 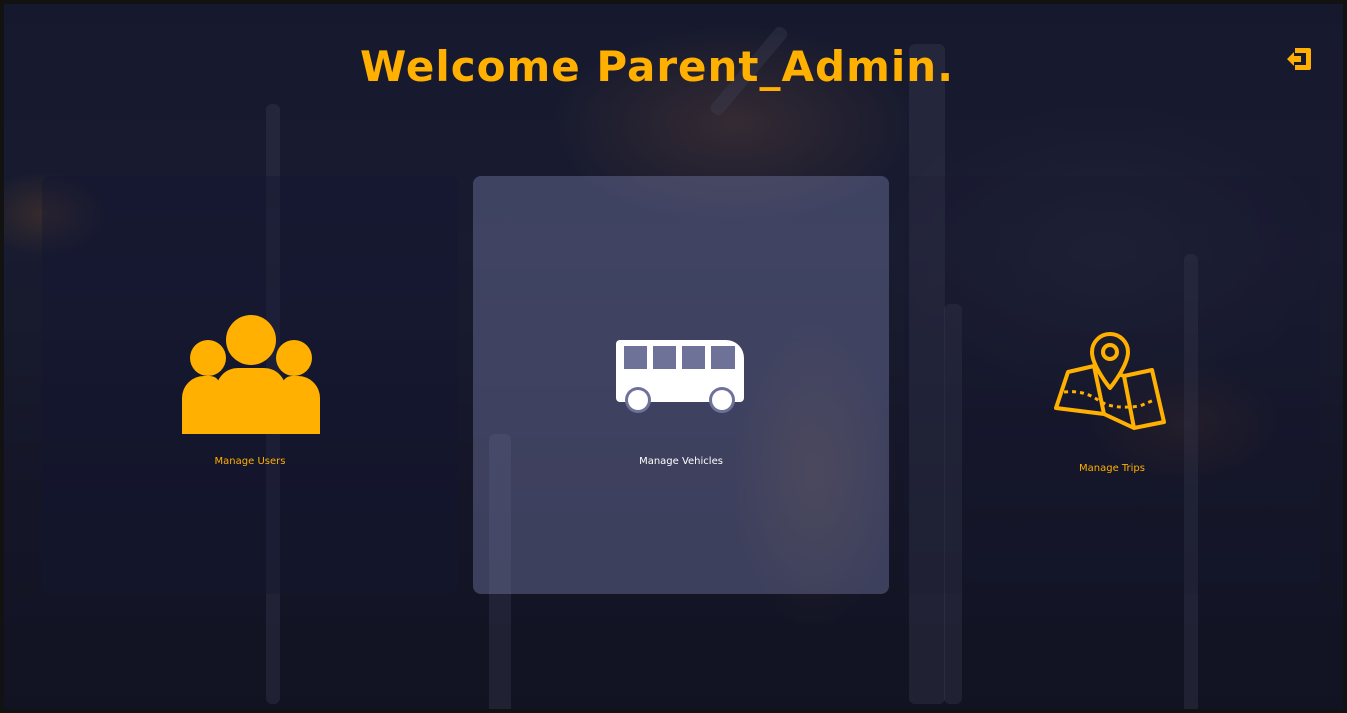 What do you see at coordinates (250, 461) in the screenshot?
I see `manage-users-label: Manage Users` at bounding box center [250, 461].